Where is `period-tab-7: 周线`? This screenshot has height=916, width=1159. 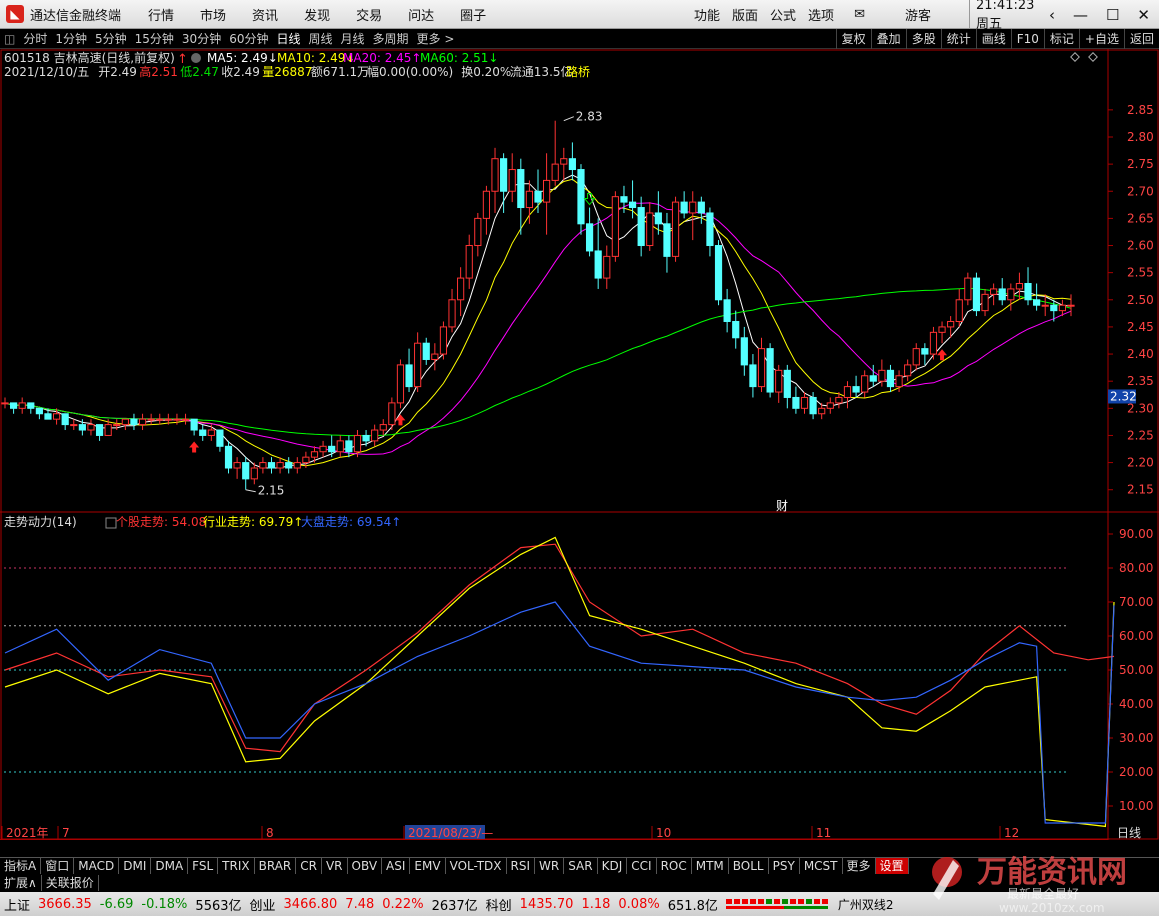
period-tab-7: 周线 is located at coordinates (321, 38).